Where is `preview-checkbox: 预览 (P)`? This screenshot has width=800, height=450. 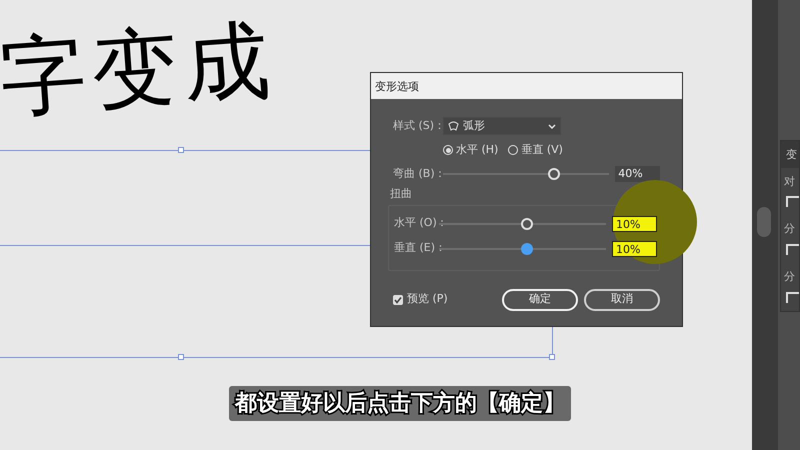
preview-checkbox: 预览 (P) is located at coordinates (420, 299).